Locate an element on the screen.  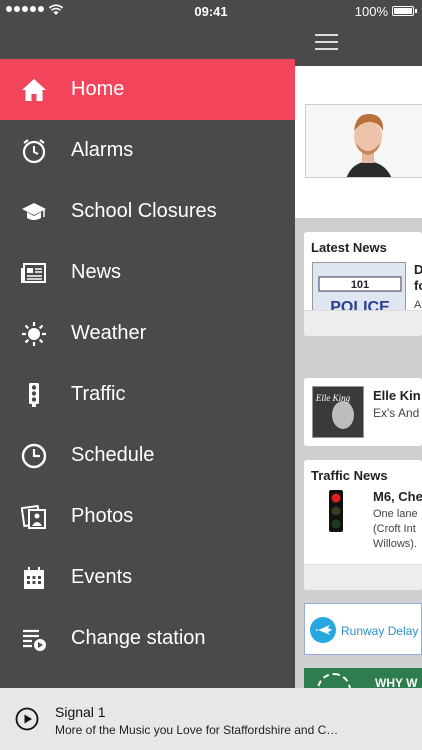
graduation-cap-icon is located at coordinates (34, 212).